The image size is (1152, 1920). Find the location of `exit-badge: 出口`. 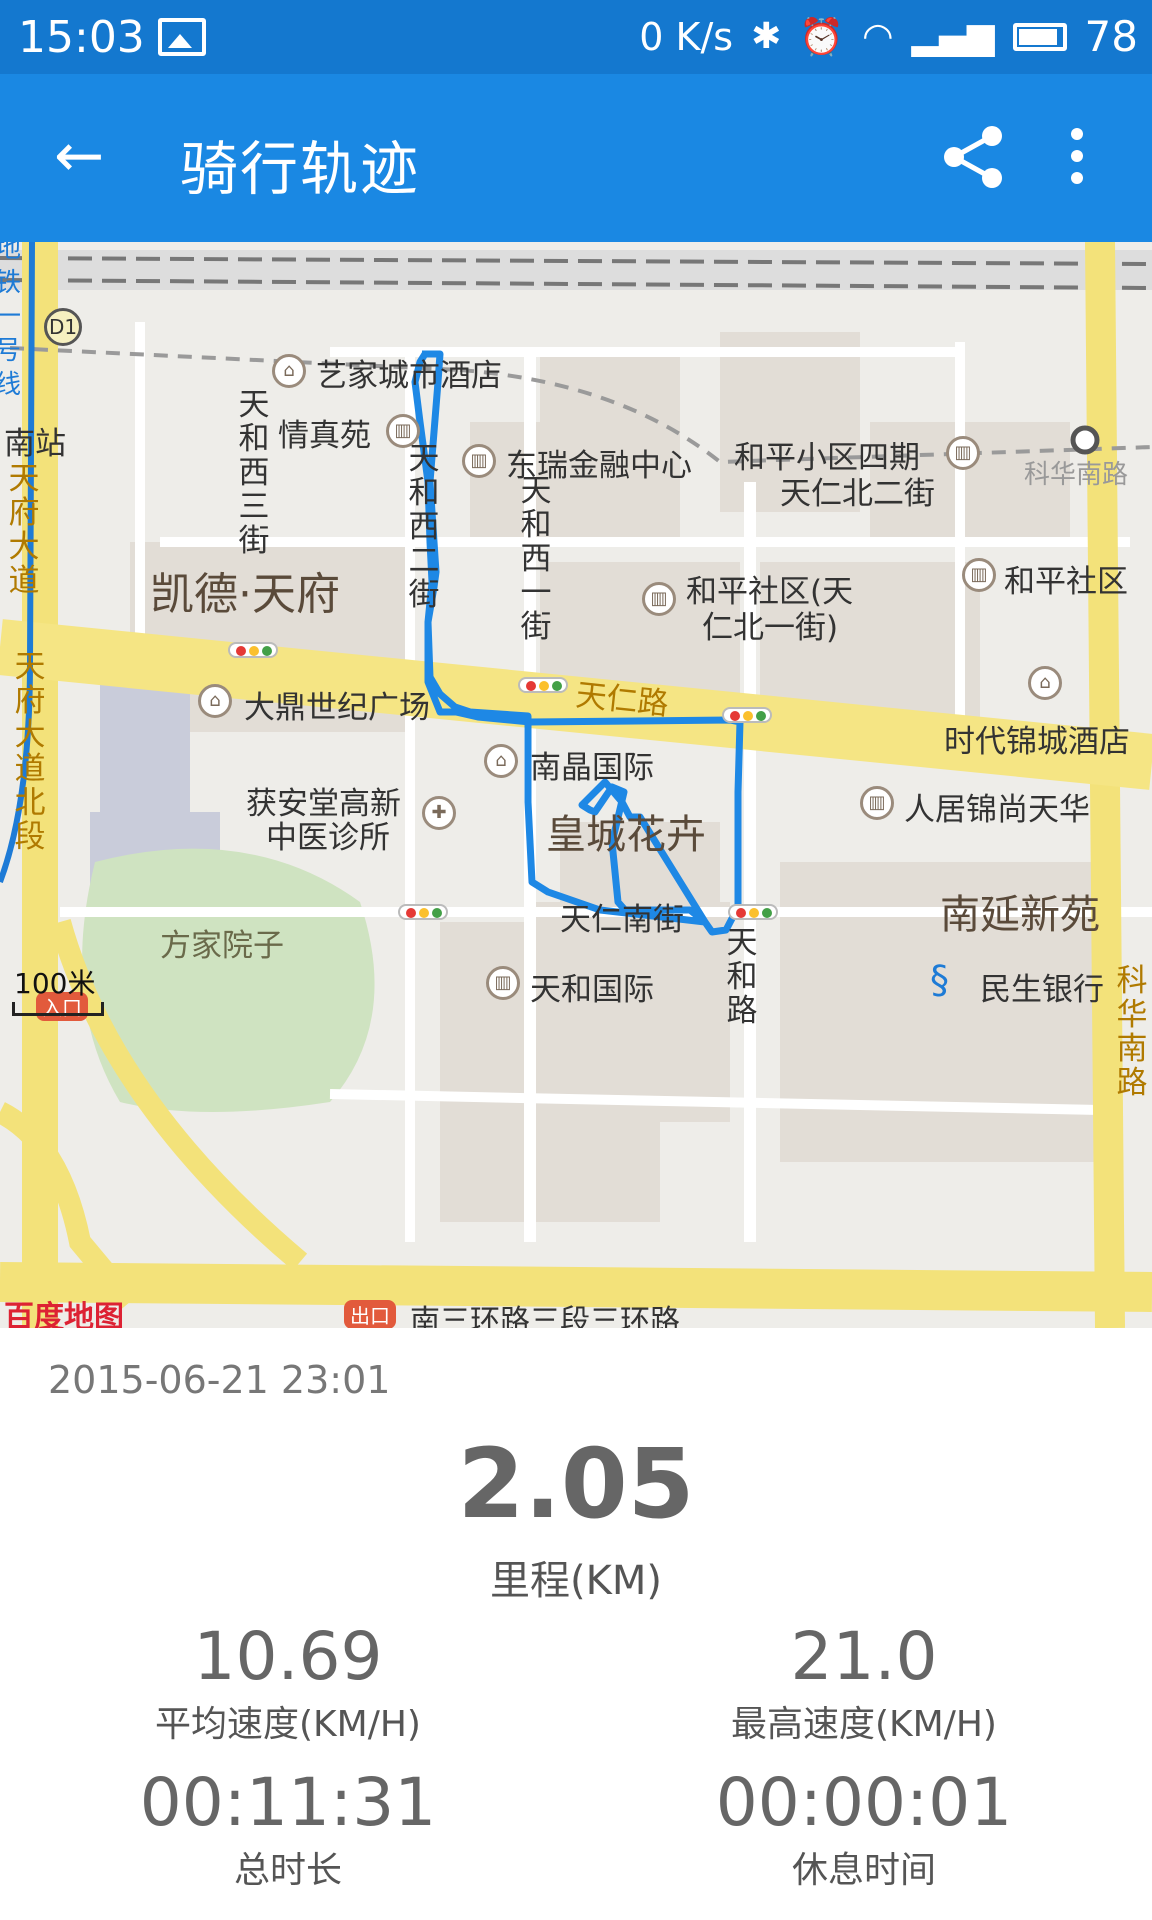

exit-badge: 出口 is located at coordinates (370, 1314).